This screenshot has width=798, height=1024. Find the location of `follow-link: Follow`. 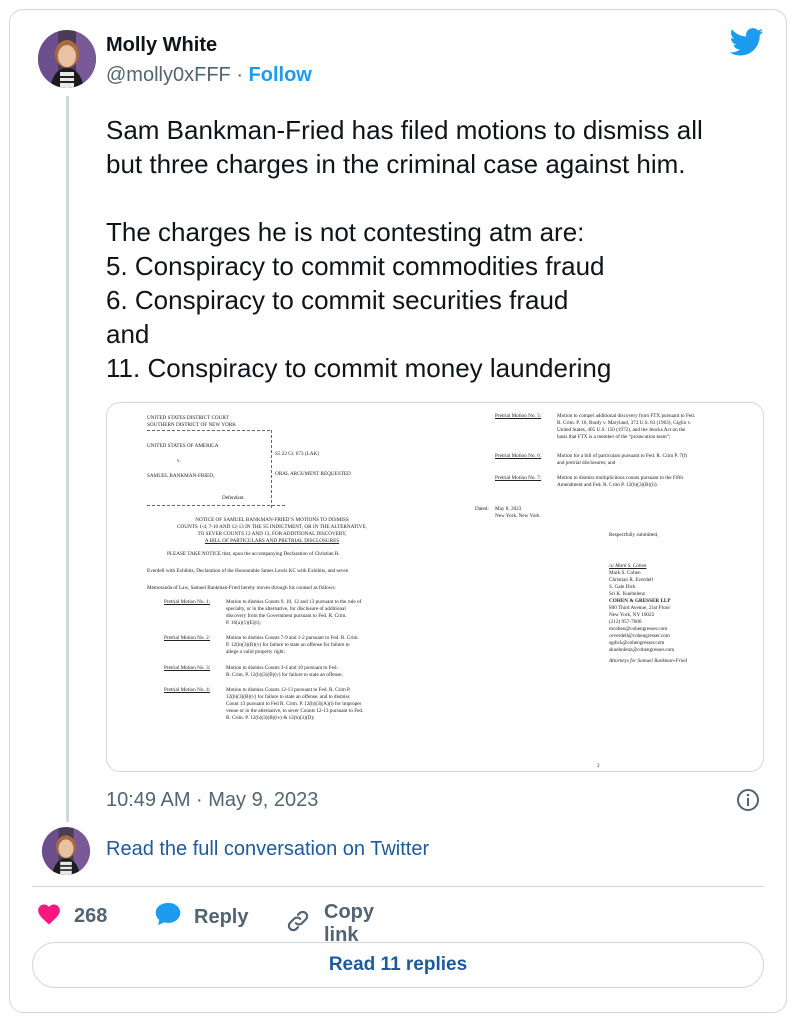

follow-link: Follow is located at coordinates (280, 75).